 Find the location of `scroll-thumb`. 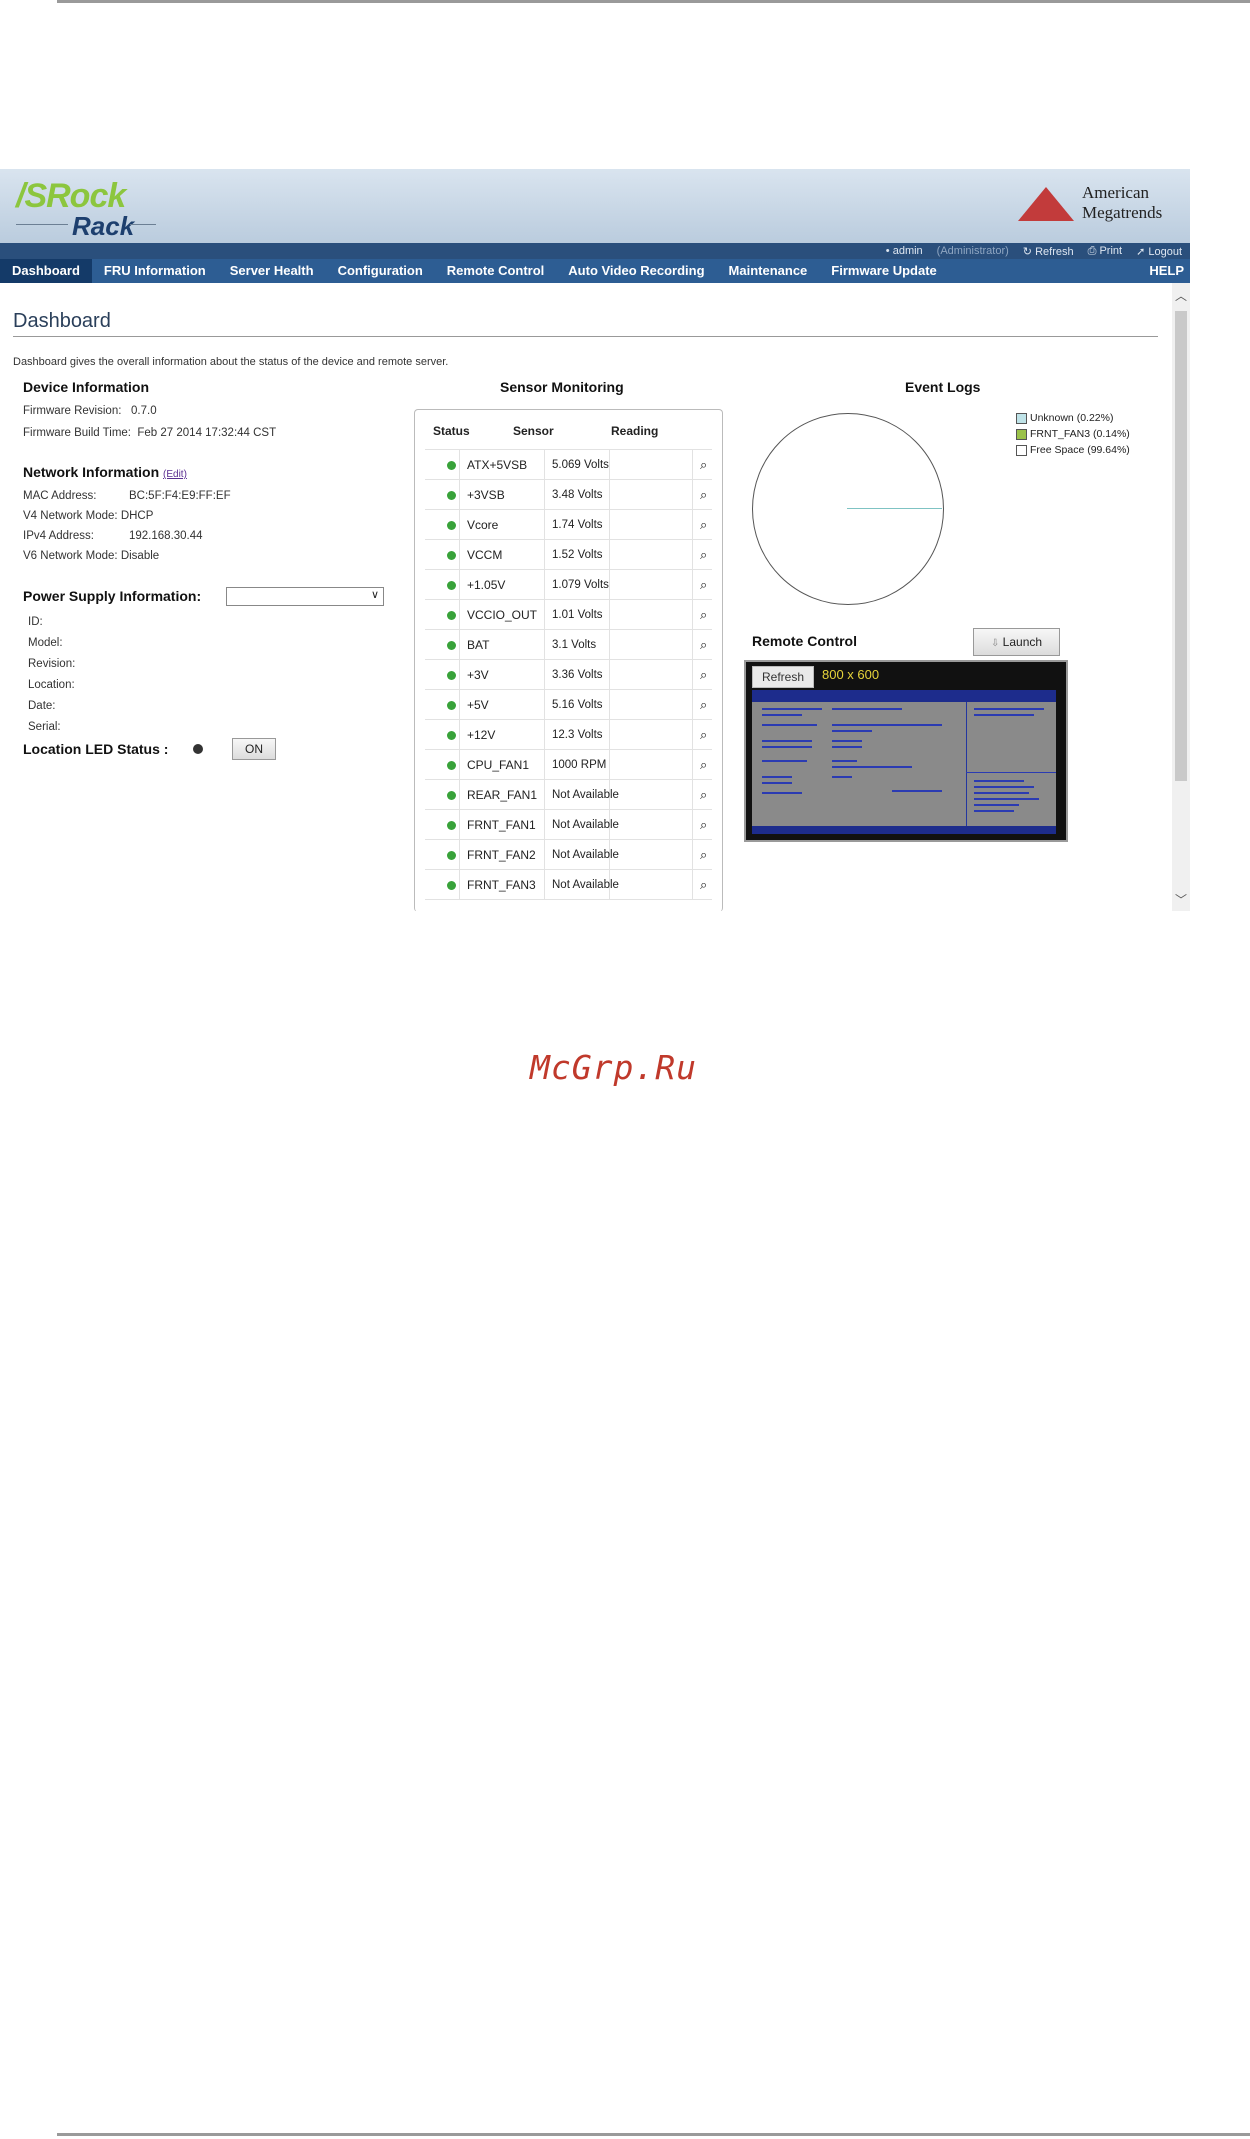

scroll-thumb is located at coordinates (1181, 546).